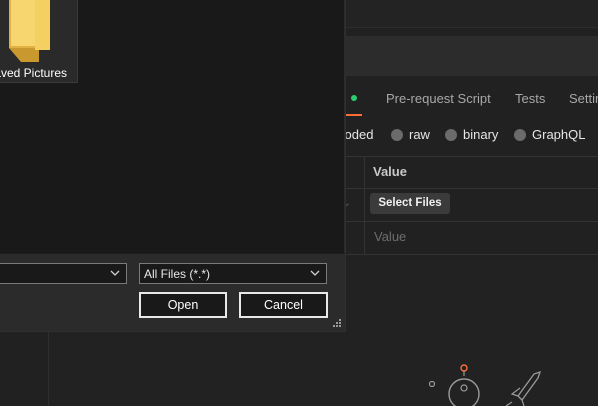 The image size is (598, 406). Describe the element at coordinates (464, 205) in the screenshot. I see `form-data-table: Value ⌄ Select Files Value` at that location.